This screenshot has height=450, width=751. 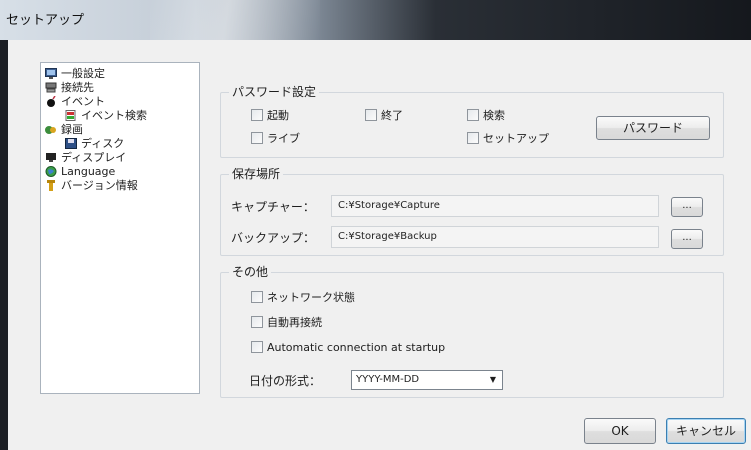 What do you see at coordinates (51, 73) in the screenshot?
I see `monitor-icon` at bounding box center [51, 73].